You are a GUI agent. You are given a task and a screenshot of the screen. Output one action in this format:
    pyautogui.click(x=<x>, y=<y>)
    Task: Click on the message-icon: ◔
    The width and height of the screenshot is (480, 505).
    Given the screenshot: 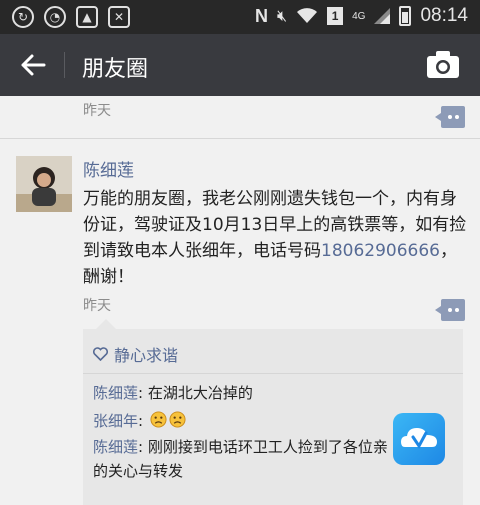 What is the action you would take?
    pyautogui.click(x=55, y=17)
    